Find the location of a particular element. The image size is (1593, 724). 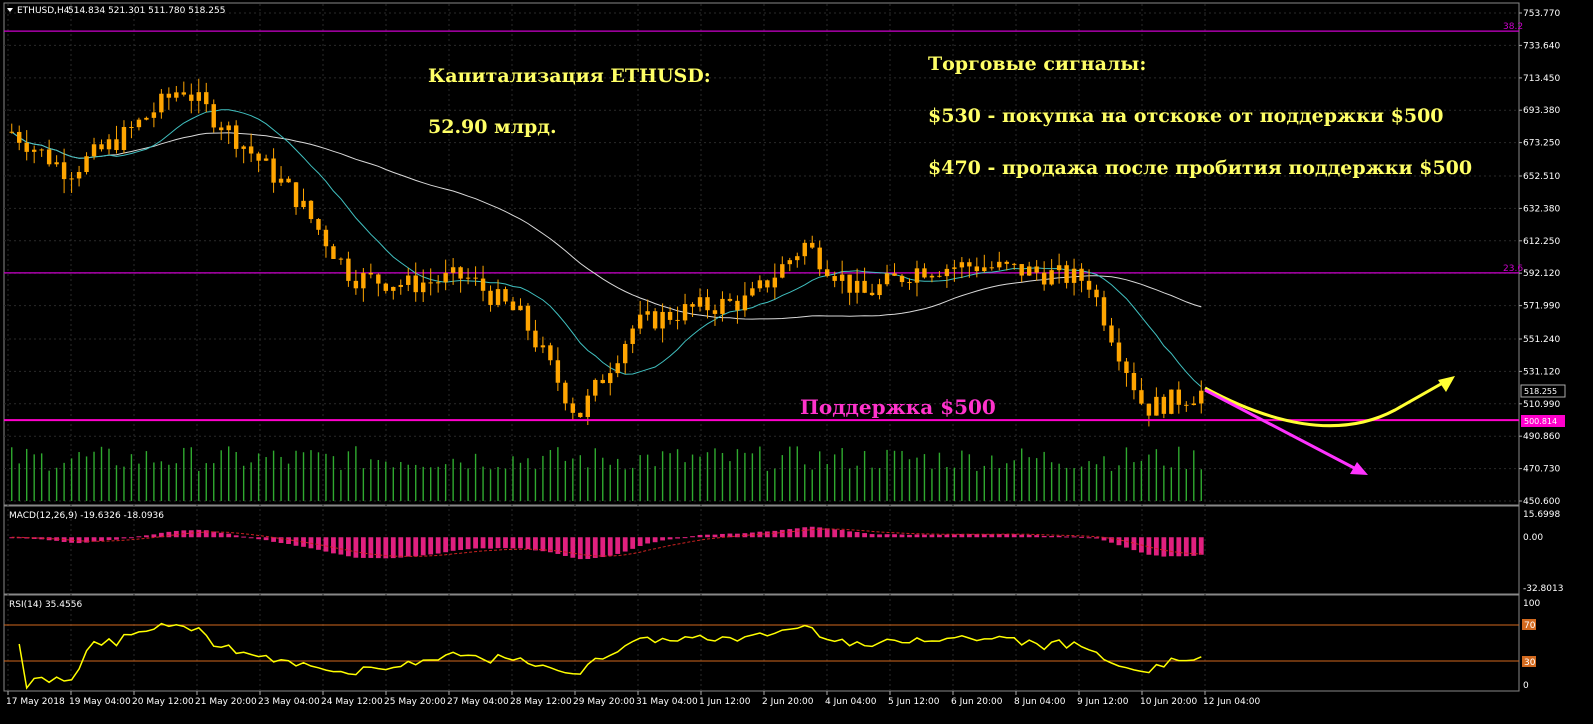

rsi-axis-bottom: 0 is located at coordinates (1526, 686).